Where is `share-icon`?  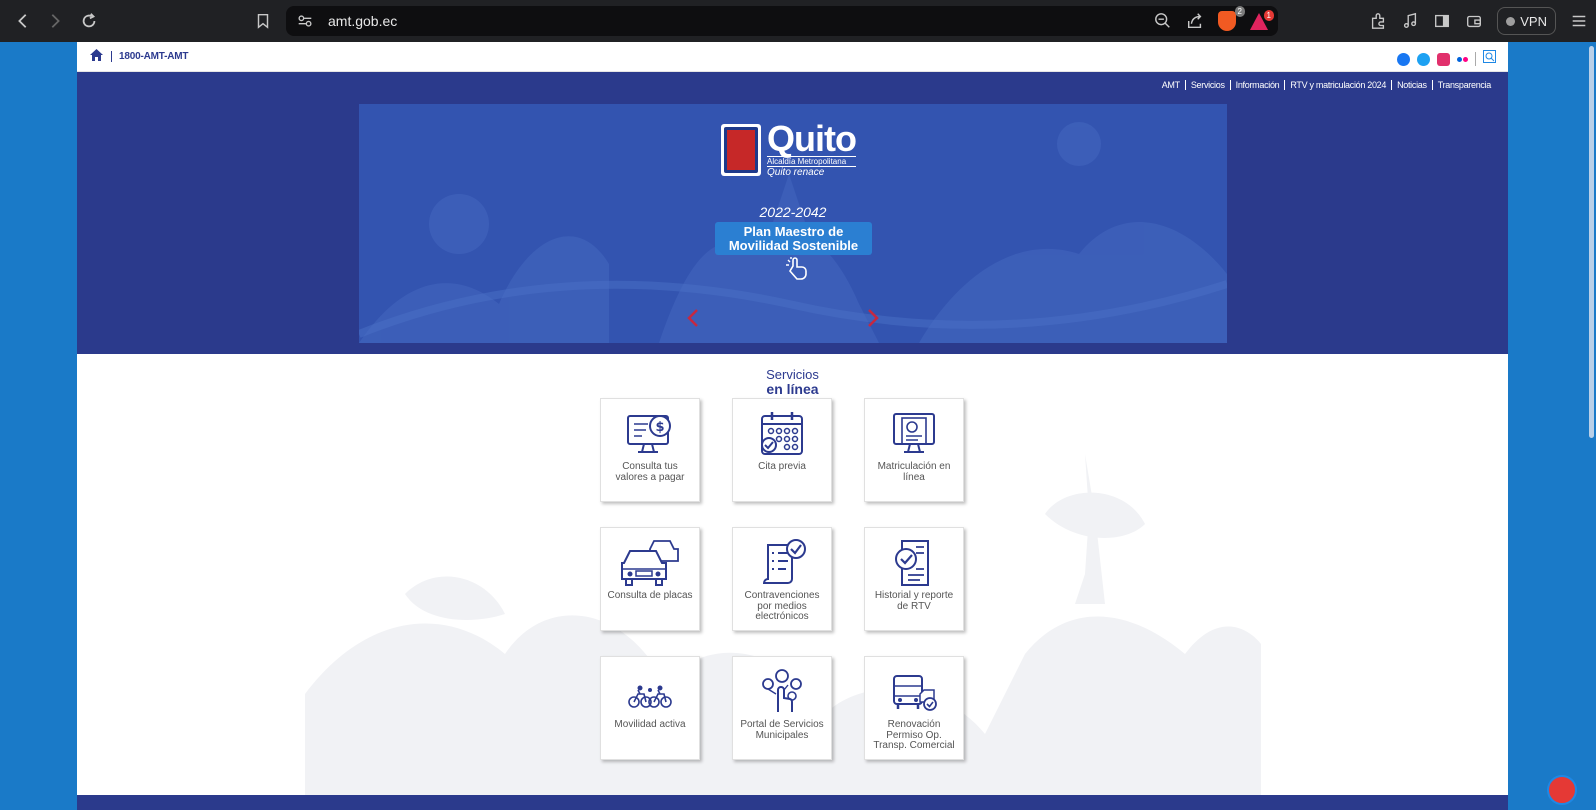 share-icon is located at coordinates (1195, 21).